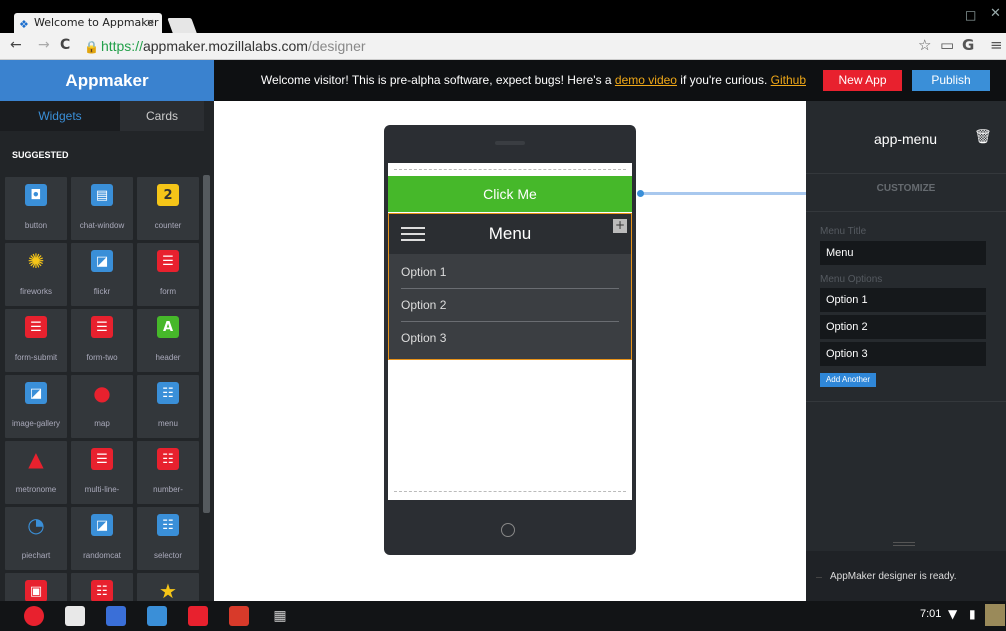 This screenshot has width=1006, height=631. What do you see at coordinates (102, 423) in the screenshot?
I see `widget-label: map` at bounding box center [102, 423].